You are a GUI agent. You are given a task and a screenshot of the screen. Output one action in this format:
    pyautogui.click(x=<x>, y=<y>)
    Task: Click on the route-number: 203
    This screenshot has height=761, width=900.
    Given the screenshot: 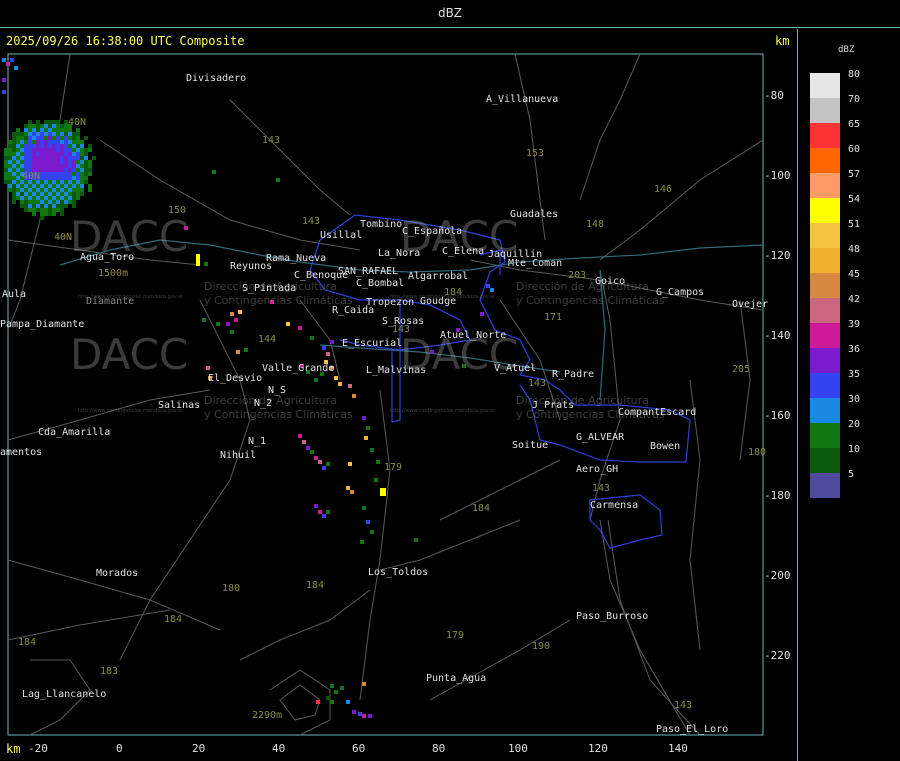 What is the action you would take?
    pyautogui.click(x=577, y=275)
    